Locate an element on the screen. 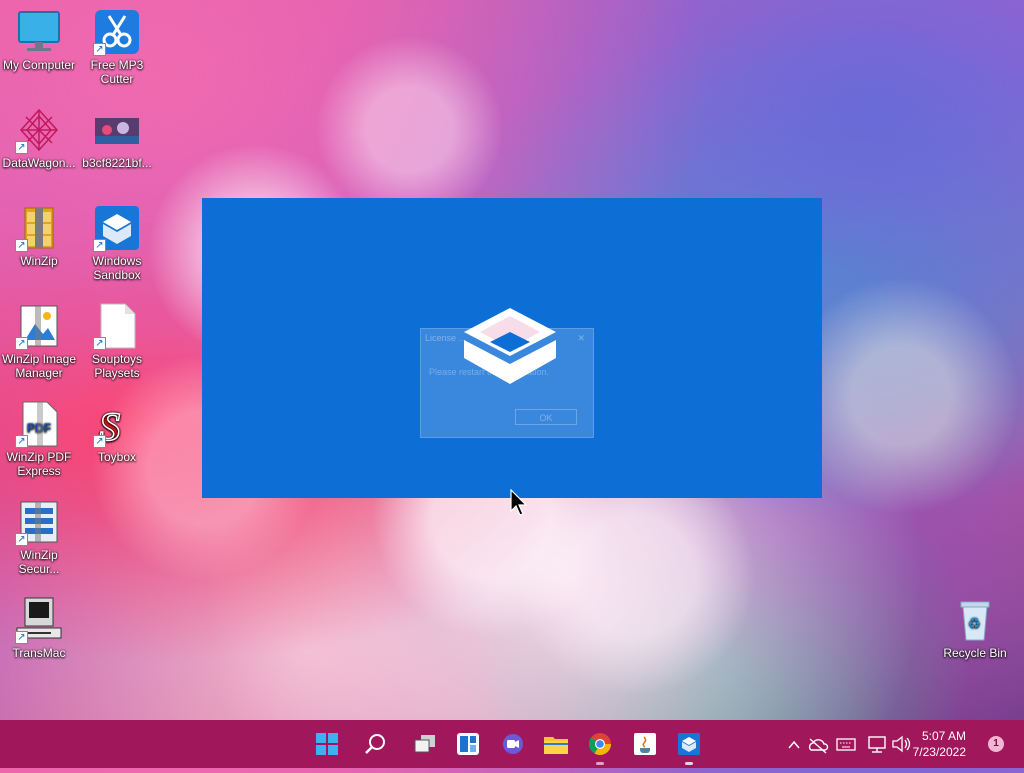 The width and height of the screenshot is (1024, 773). teams-chat-button is located at coordinates (513, 744).